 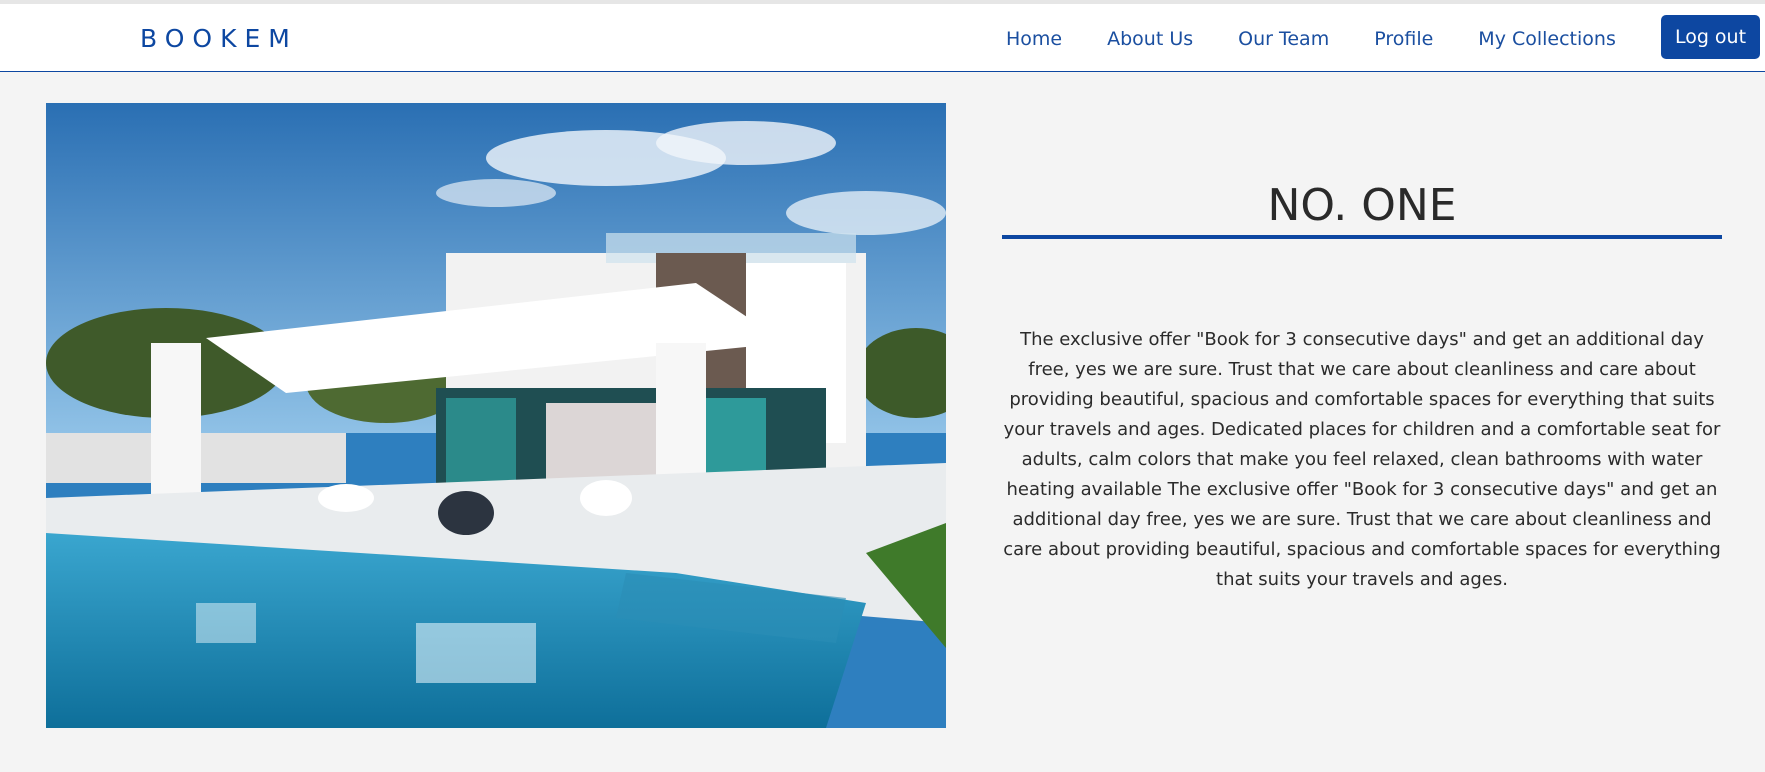 I want to click on title-underline, so click(x=1362, y=236).